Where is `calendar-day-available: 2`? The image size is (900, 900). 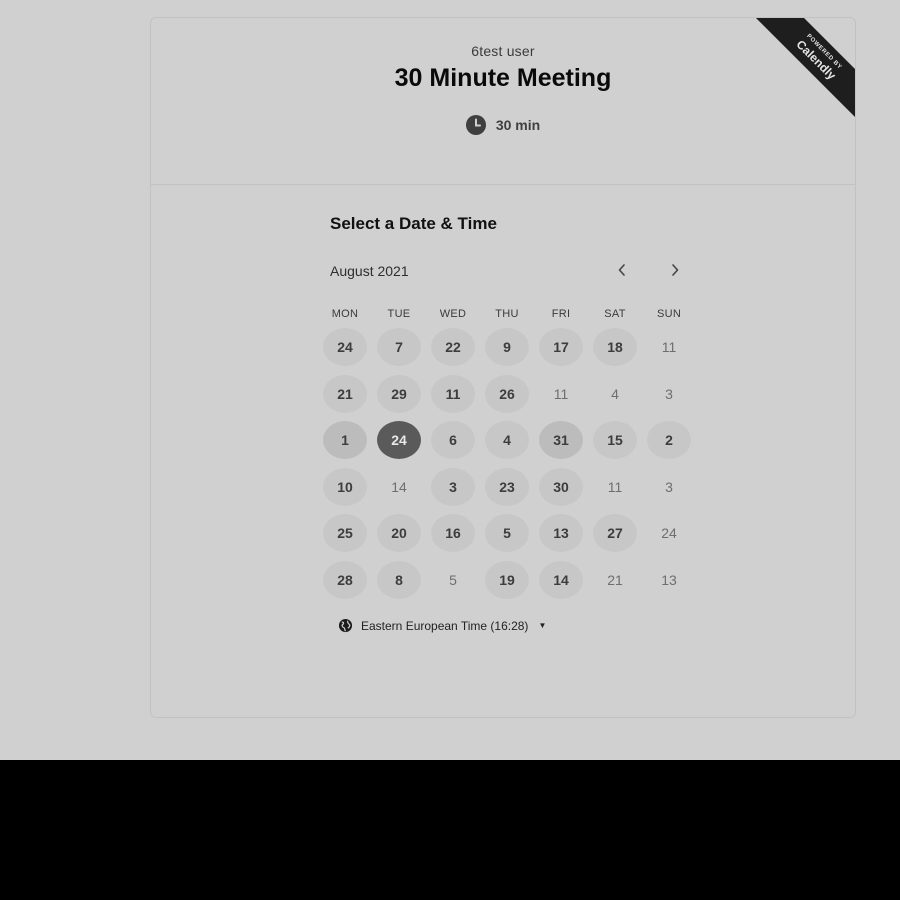
calendar-day-available: 2 is located at coordinates (669, 440).